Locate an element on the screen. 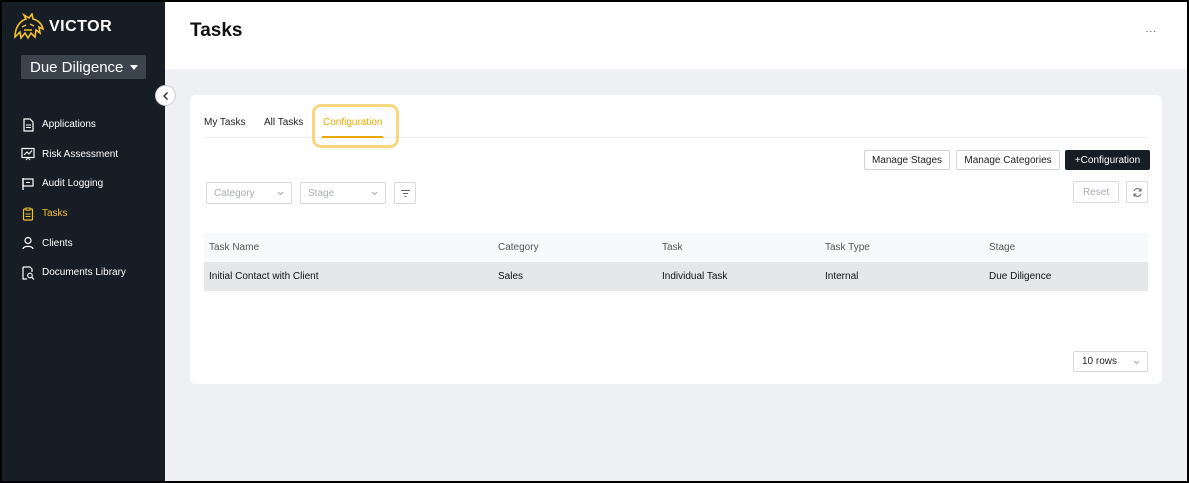  column-header: Stage is located at coordinates (1066, 247).